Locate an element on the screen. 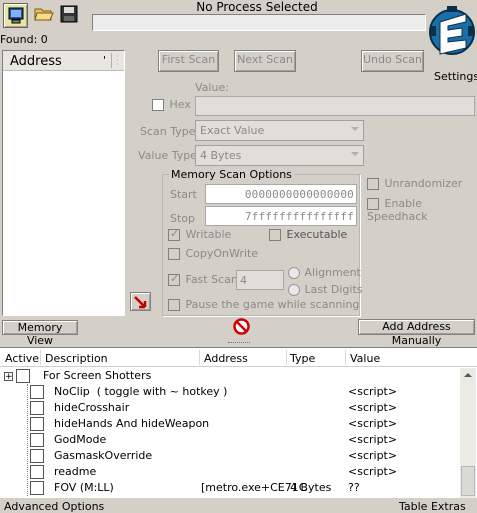 This screenshot has height=513, width=477. scan-type-label: Scan Type is located at coordinates (168, 131).